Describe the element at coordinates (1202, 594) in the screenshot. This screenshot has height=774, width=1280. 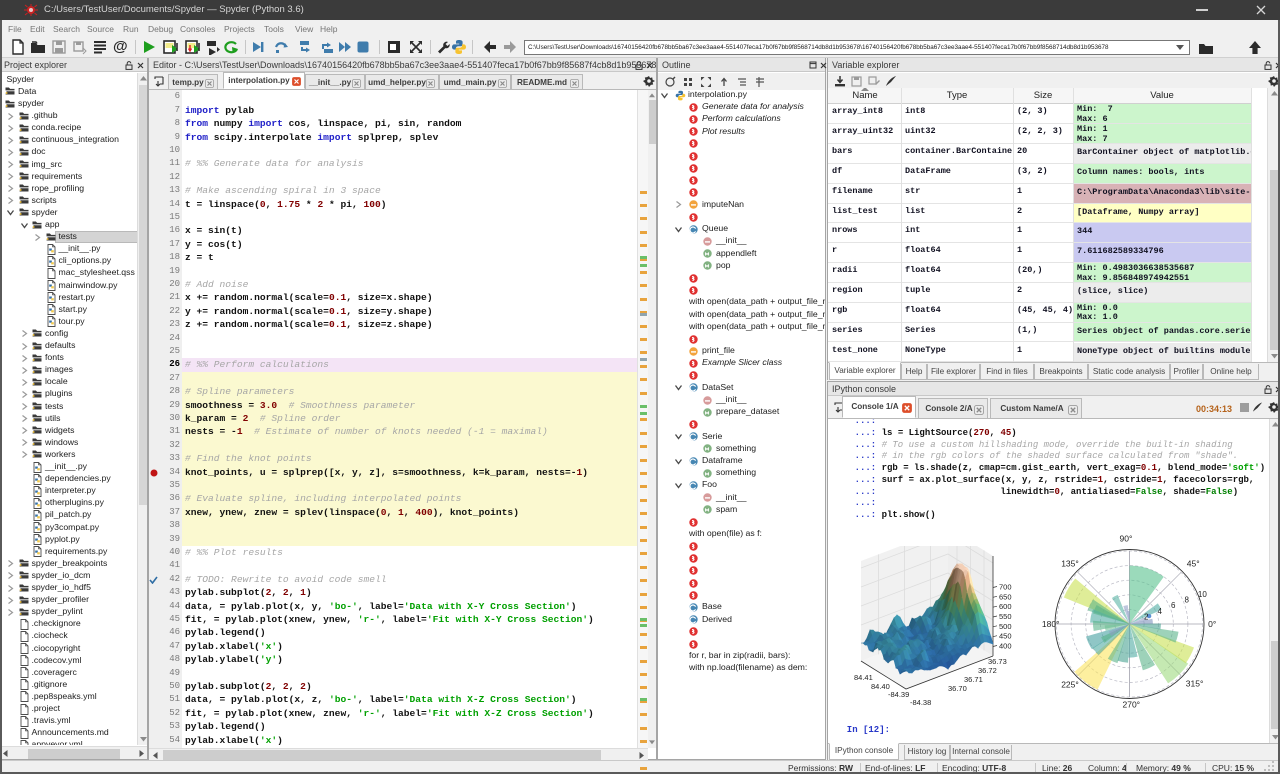
I see `svg-text: 10` at that location.